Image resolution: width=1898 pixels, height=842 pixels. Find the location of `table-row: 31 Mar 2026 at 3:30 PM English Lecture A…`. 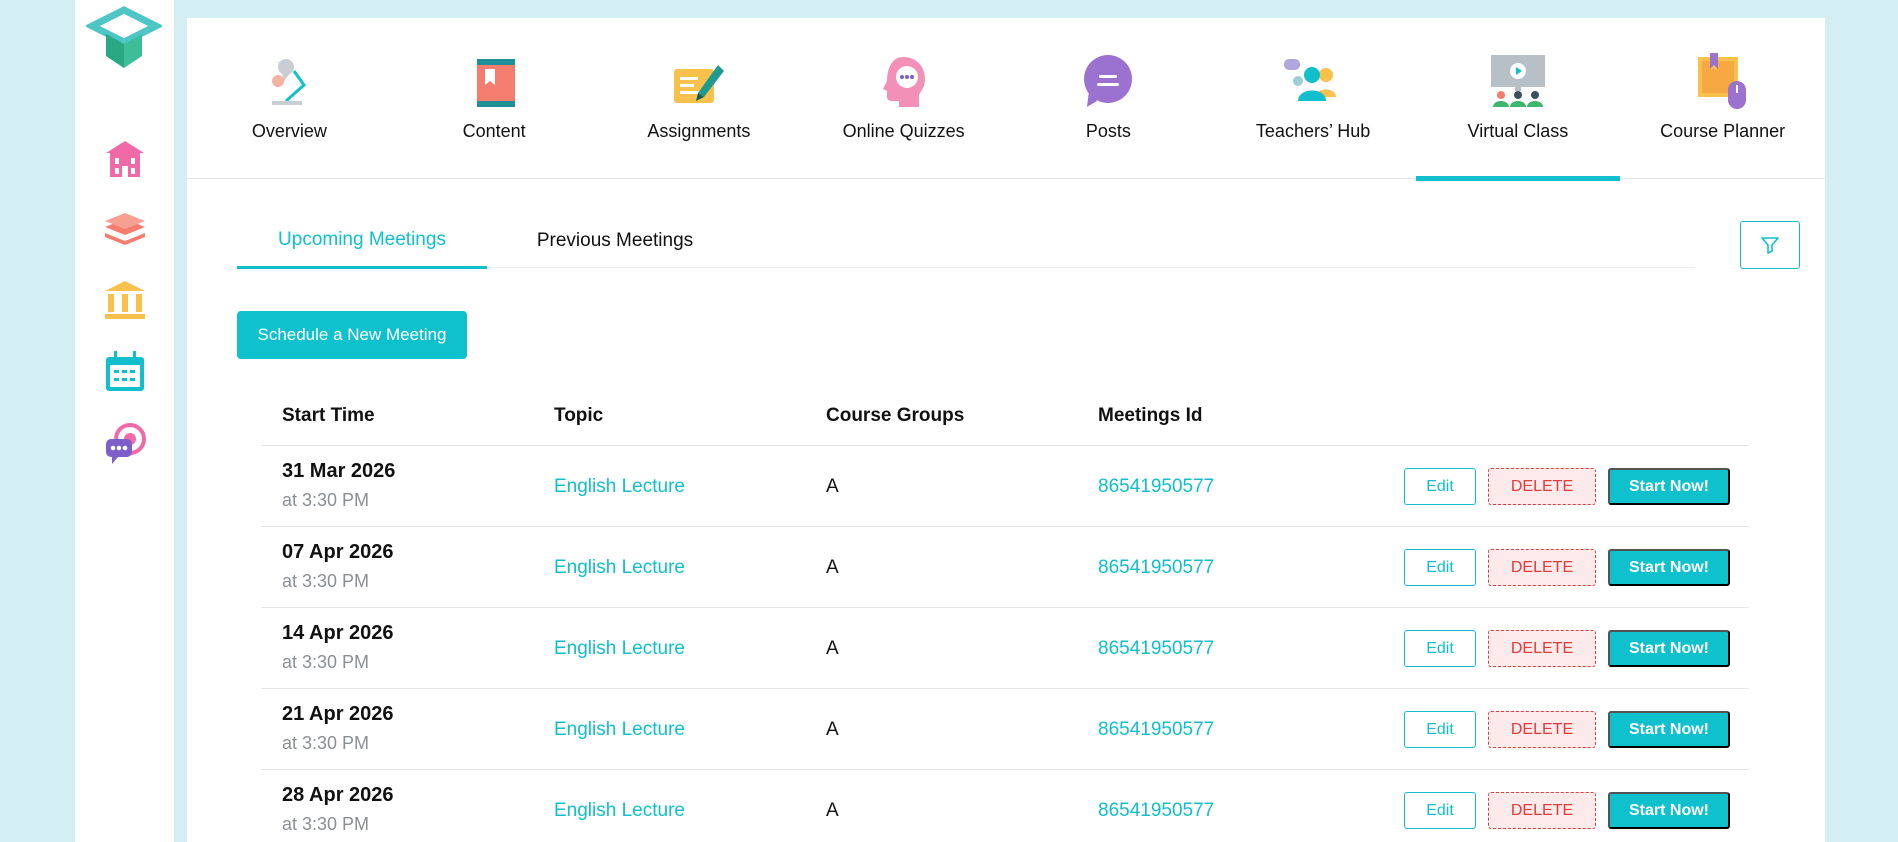

table-row: 31 Mar 2026 at 3:30 PM English Lecture A… is located at coordinates (1005, 486).